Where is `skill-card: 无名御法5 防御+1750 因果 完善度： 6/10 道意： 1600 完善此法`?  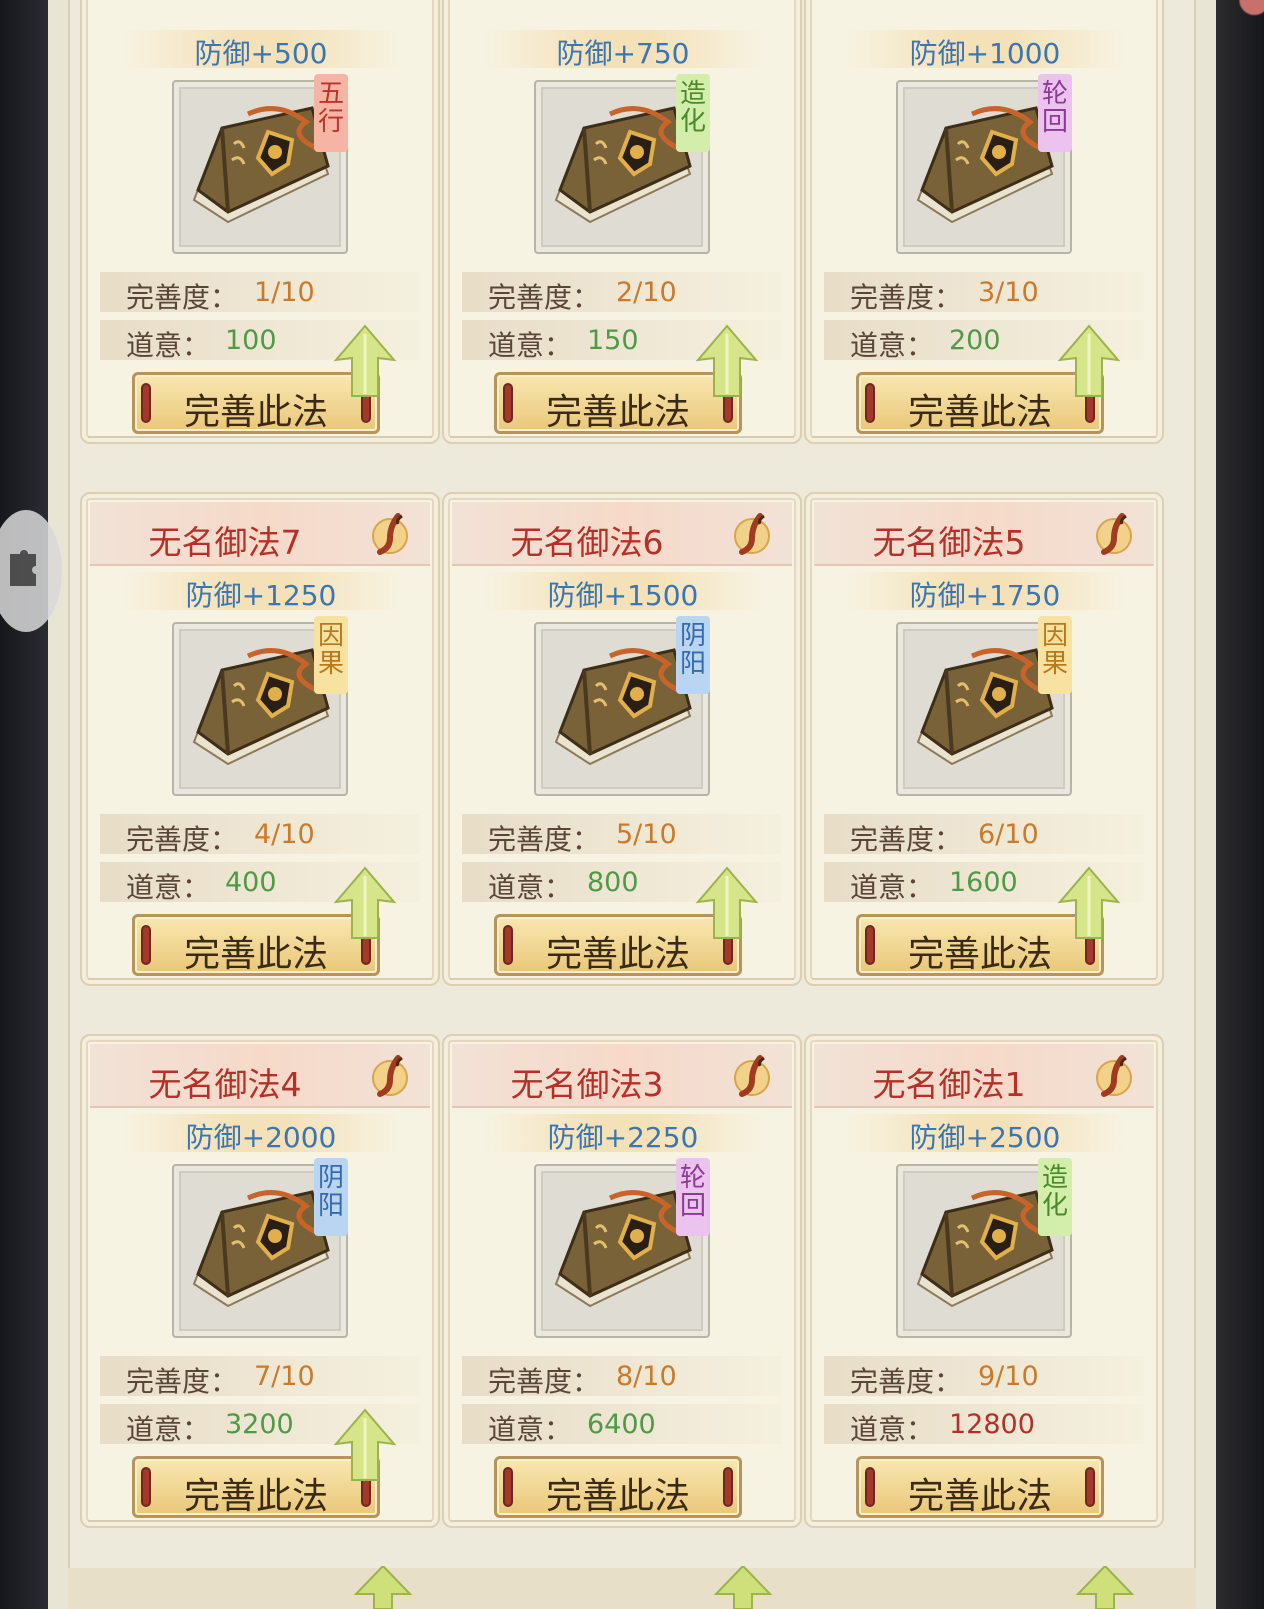
skill-card: 无名御法5 防御+1750 因果 完善度： 6/10 道意： 1600 完善此法 is located at coordinates (984, 739).